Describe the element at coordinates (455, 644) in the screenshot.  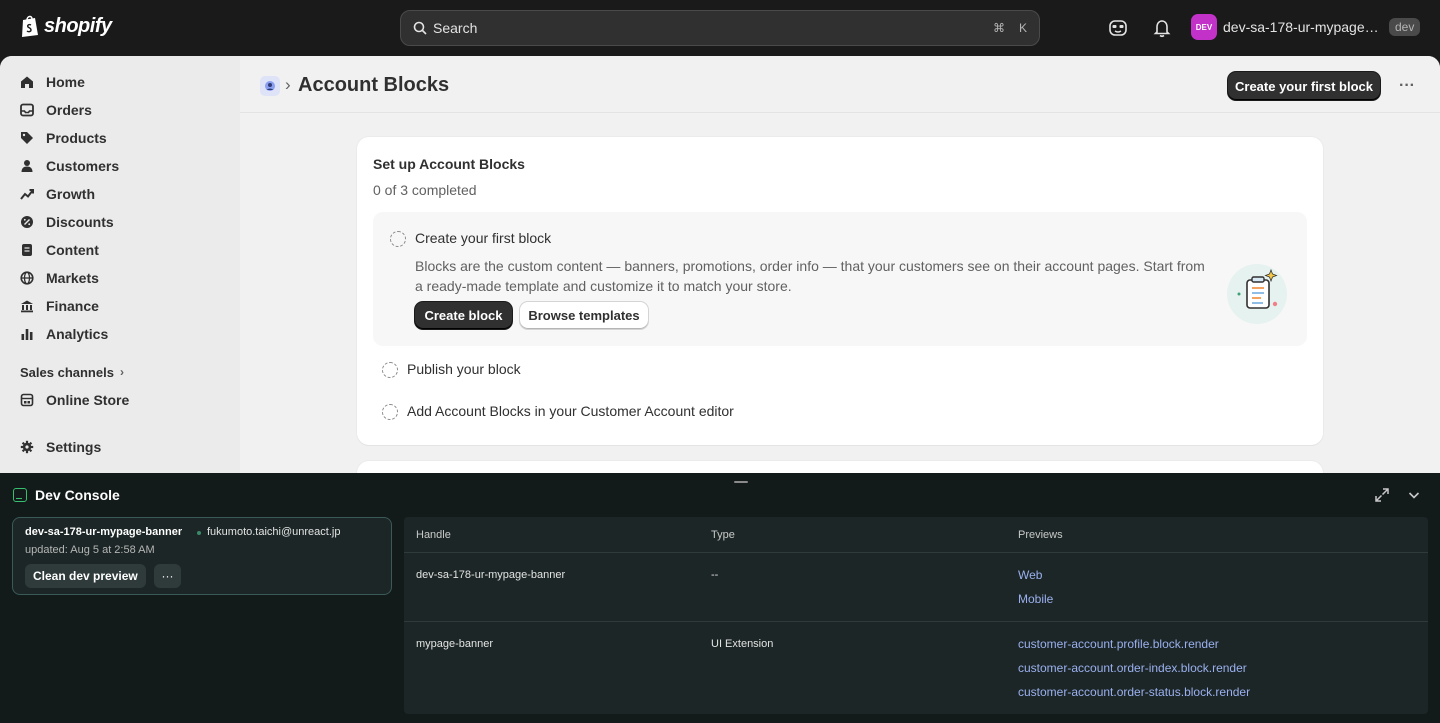
I see `cell-handle: mypage-banner` at that location.